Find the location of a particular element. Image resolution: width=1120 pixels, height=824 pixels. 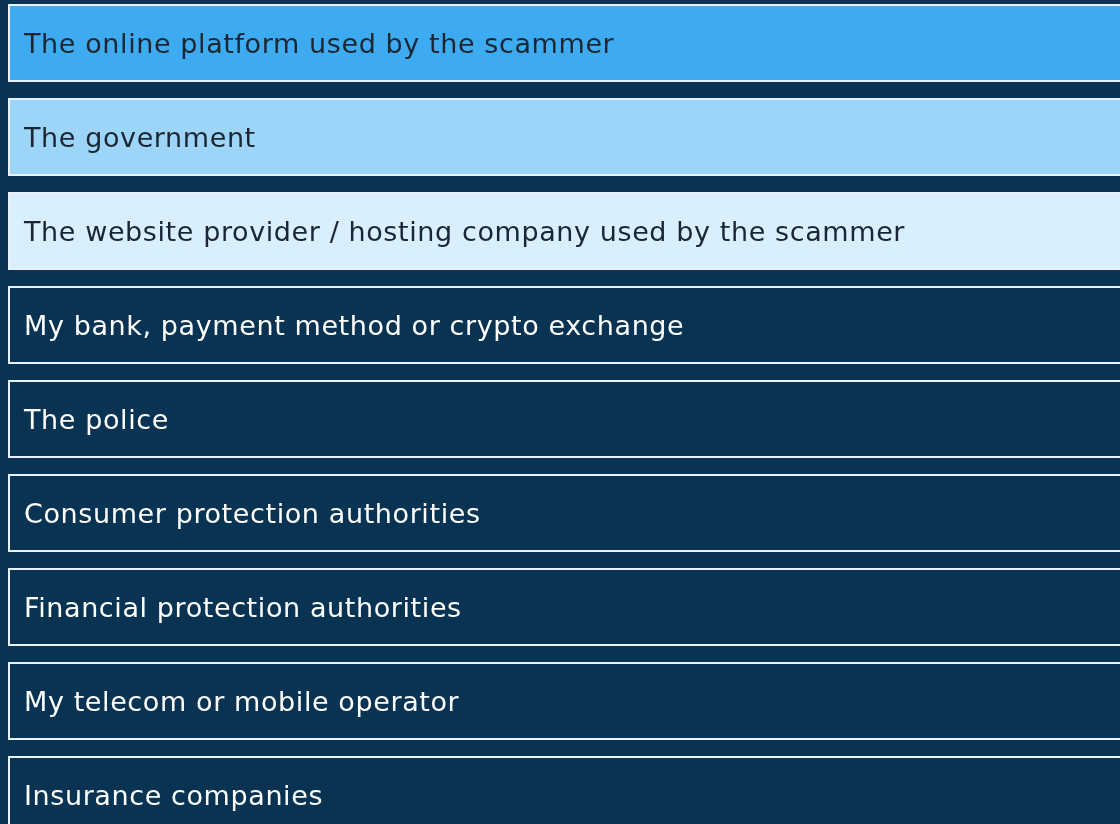

answer-option: The police is located at coordinates (564, 419).